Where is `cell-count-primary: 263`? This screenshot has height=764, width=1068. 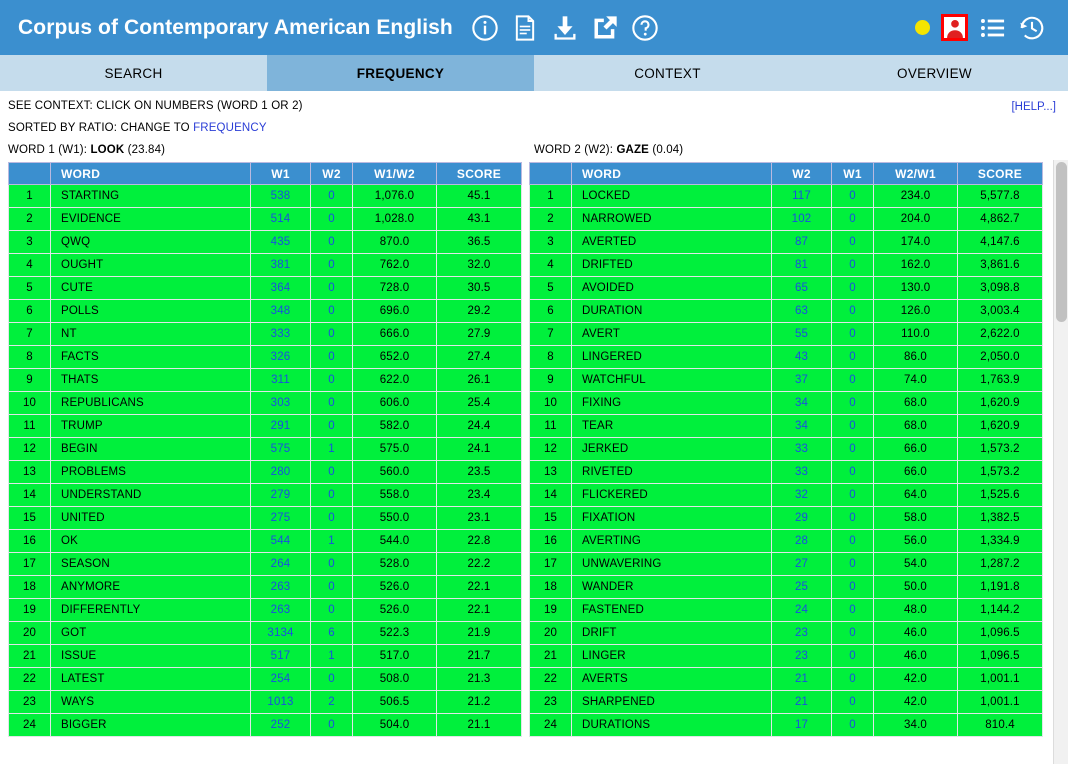
cell-count-primary: 263 is located at coordinates (280, 610).